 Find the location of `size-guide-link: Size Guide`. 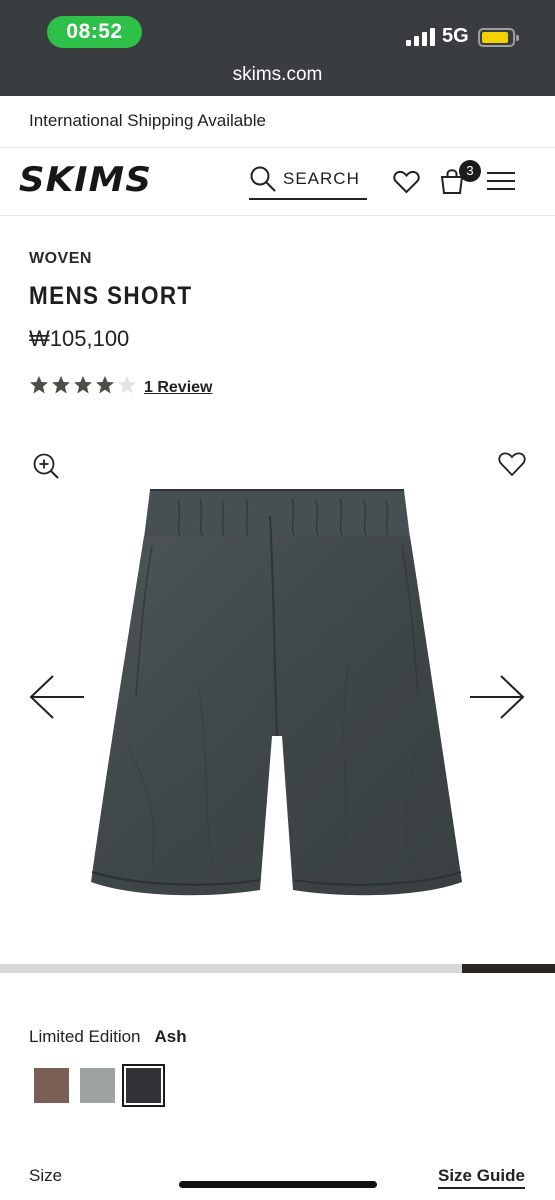

size-guide-link: Size Guide is located at coordinates (481, 1177).